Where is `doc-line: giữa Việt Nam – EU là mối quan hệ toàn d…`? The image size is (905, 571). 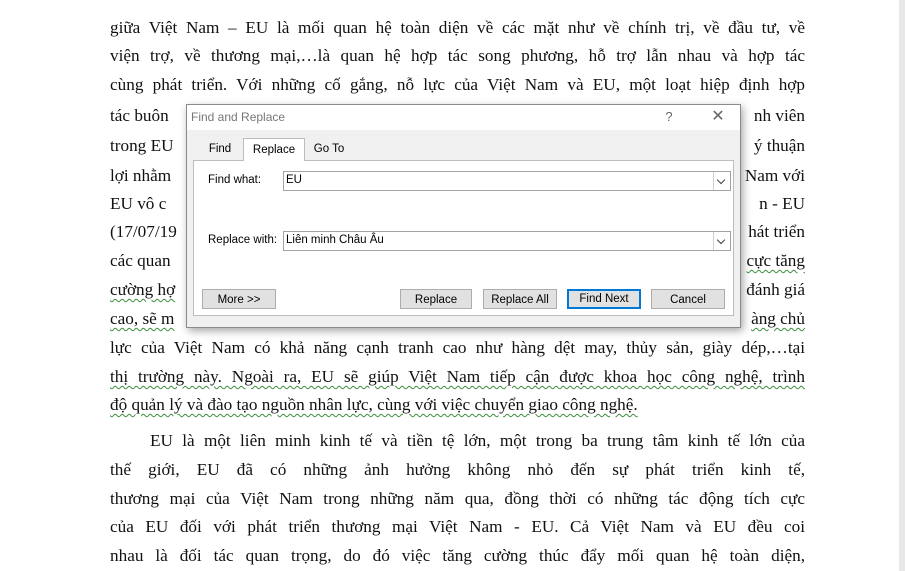 doc-line: giữa Việt Nam – EU là mối quan hệ toàn d… is located at coordinates (457, 27).